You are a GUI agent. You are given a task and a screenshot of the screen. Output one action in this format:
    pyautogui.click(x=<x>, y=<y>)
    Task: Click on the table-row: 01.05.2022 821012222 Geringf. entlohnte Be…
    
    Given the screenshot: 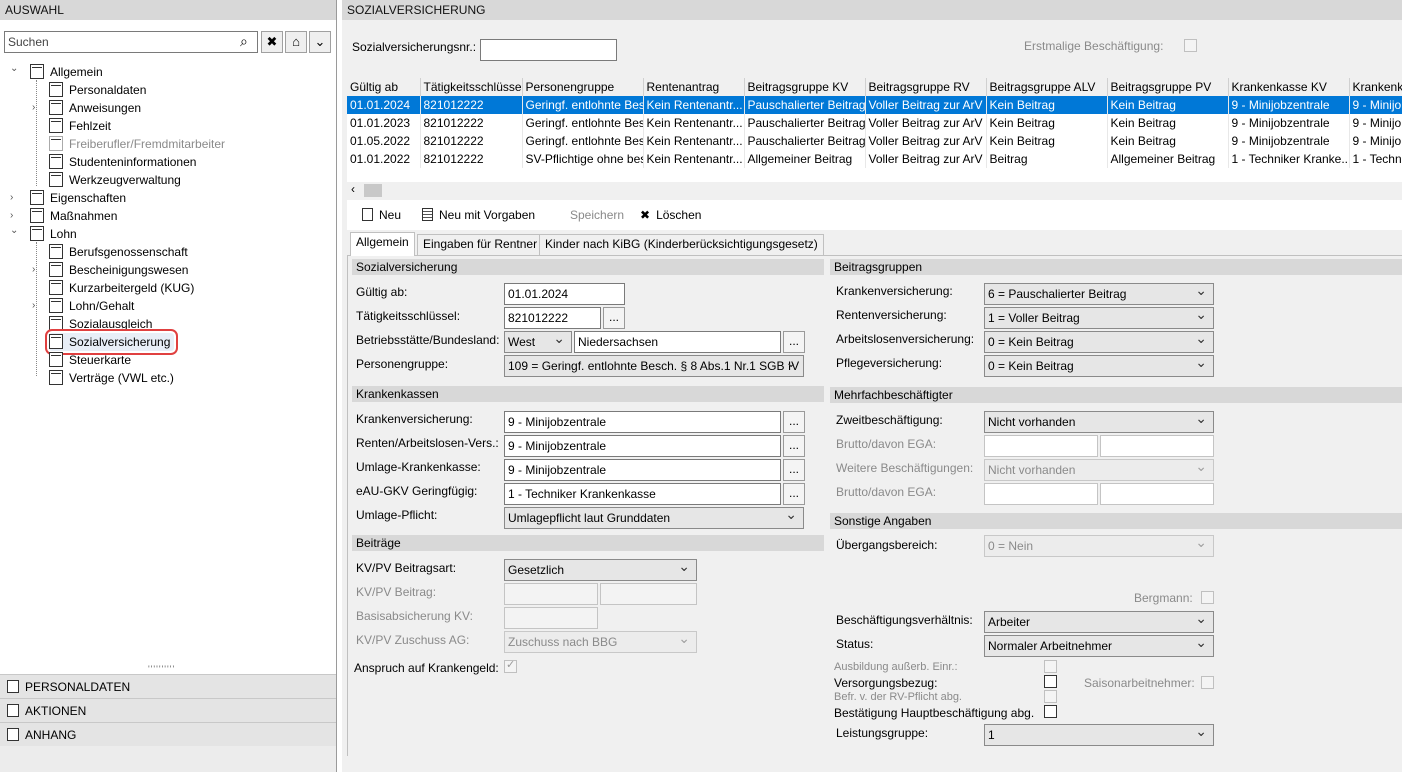 What is the action you would take?
    pyautogui.click(x=874, y=141)
    